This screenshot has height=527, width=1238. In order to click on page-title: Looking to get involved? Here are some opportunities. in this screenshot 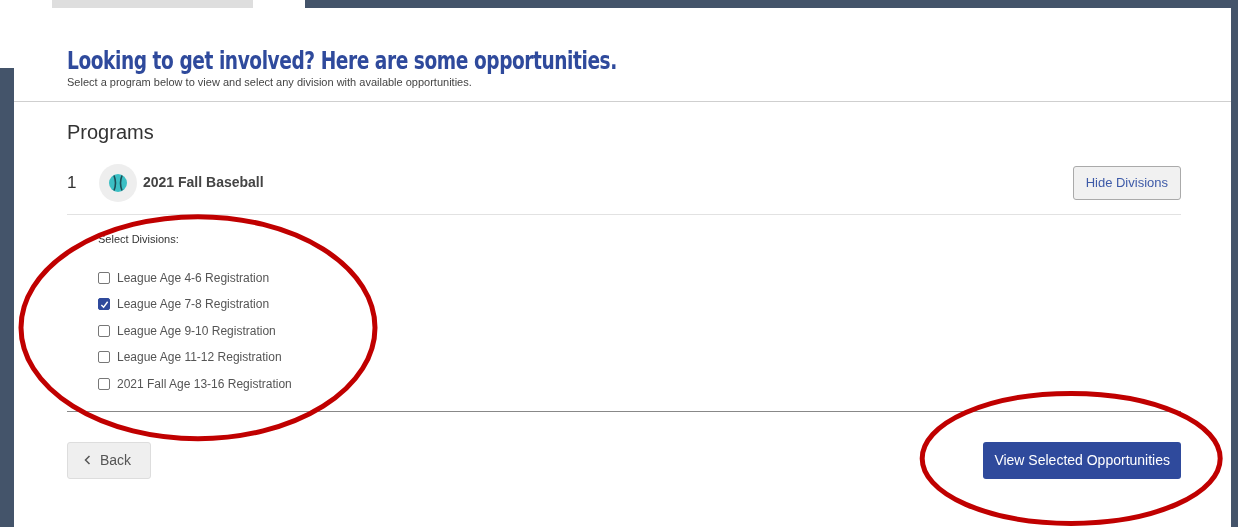, I will do `click(342, 61)`.